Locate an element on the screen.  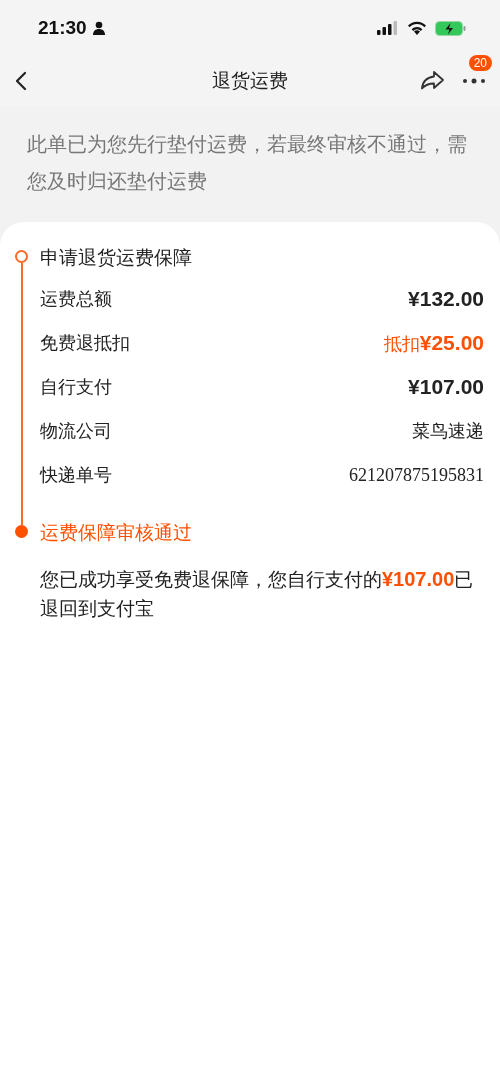
signal-icon is located at coordinates (388, 28).